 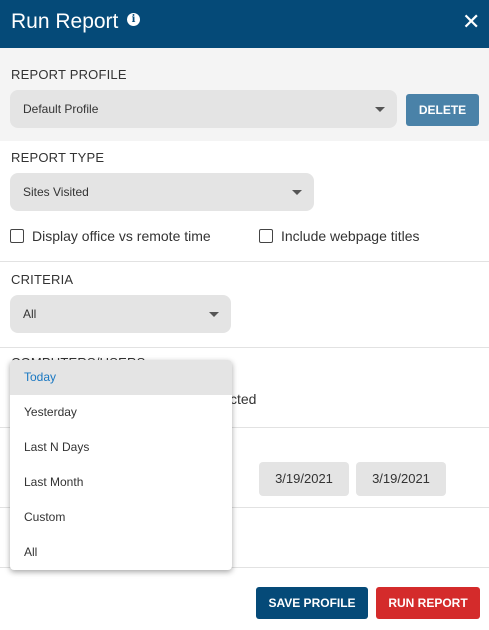 I want to click on close-icon: ✕, so click(x=471, y=22).